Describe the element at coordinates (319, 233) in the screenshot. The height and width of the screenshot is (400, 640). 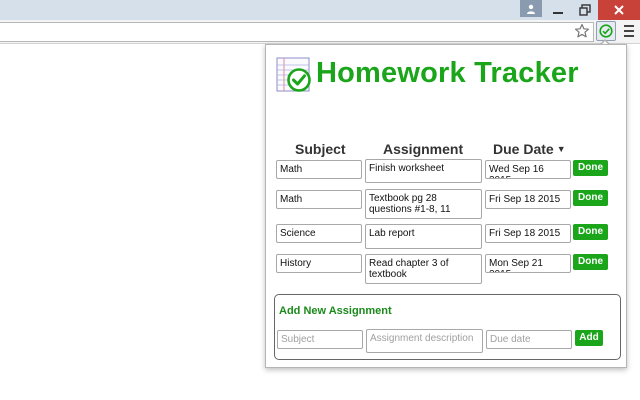
I see `row-3-subject-field: Science` at that location.